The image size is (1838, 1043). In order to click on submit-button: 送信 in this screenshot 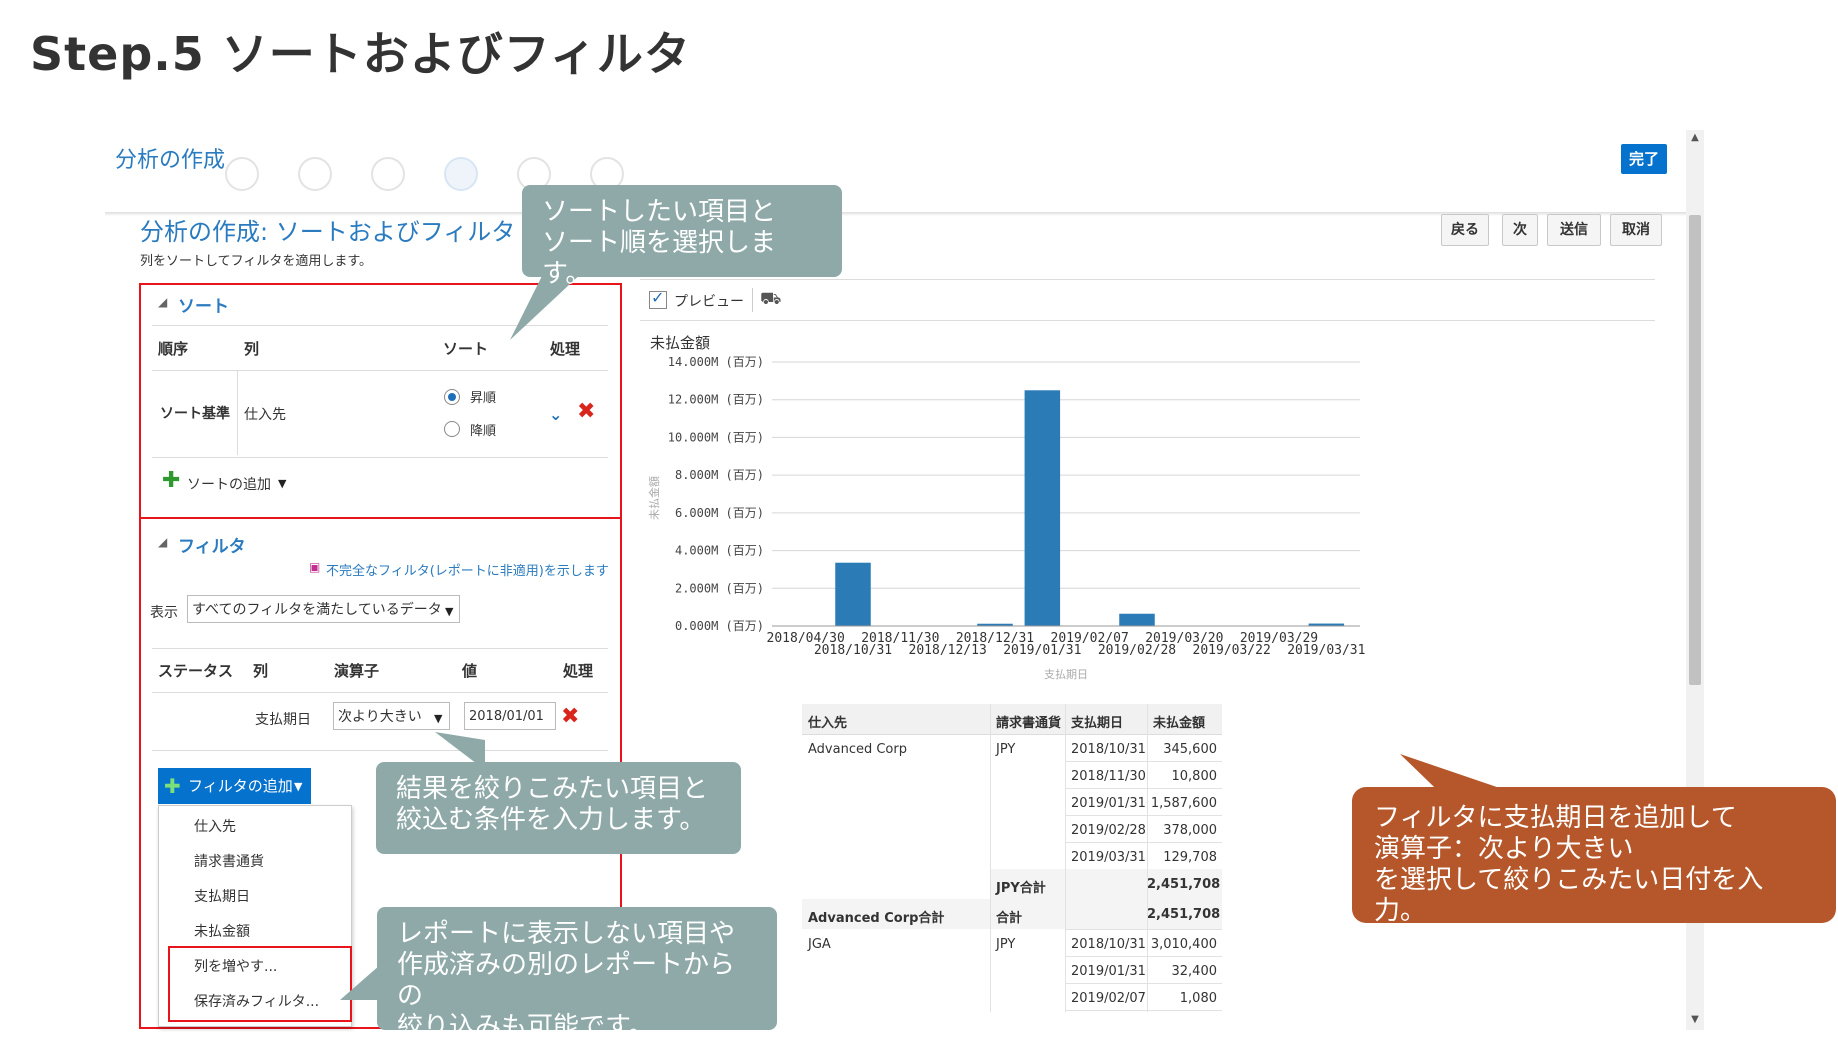, I will do `click(1574, 230)`.